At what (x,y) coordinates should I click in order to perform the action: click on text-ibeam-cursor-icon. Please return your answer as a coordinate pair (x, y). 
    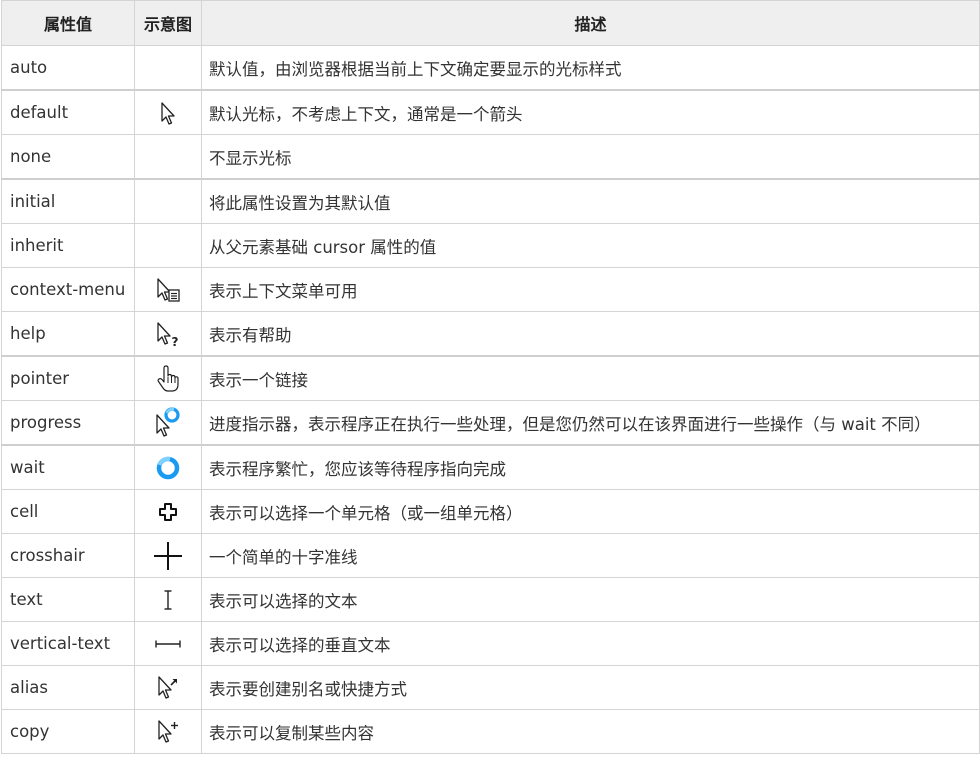
    Looking at the image, I should click on (168, 599).